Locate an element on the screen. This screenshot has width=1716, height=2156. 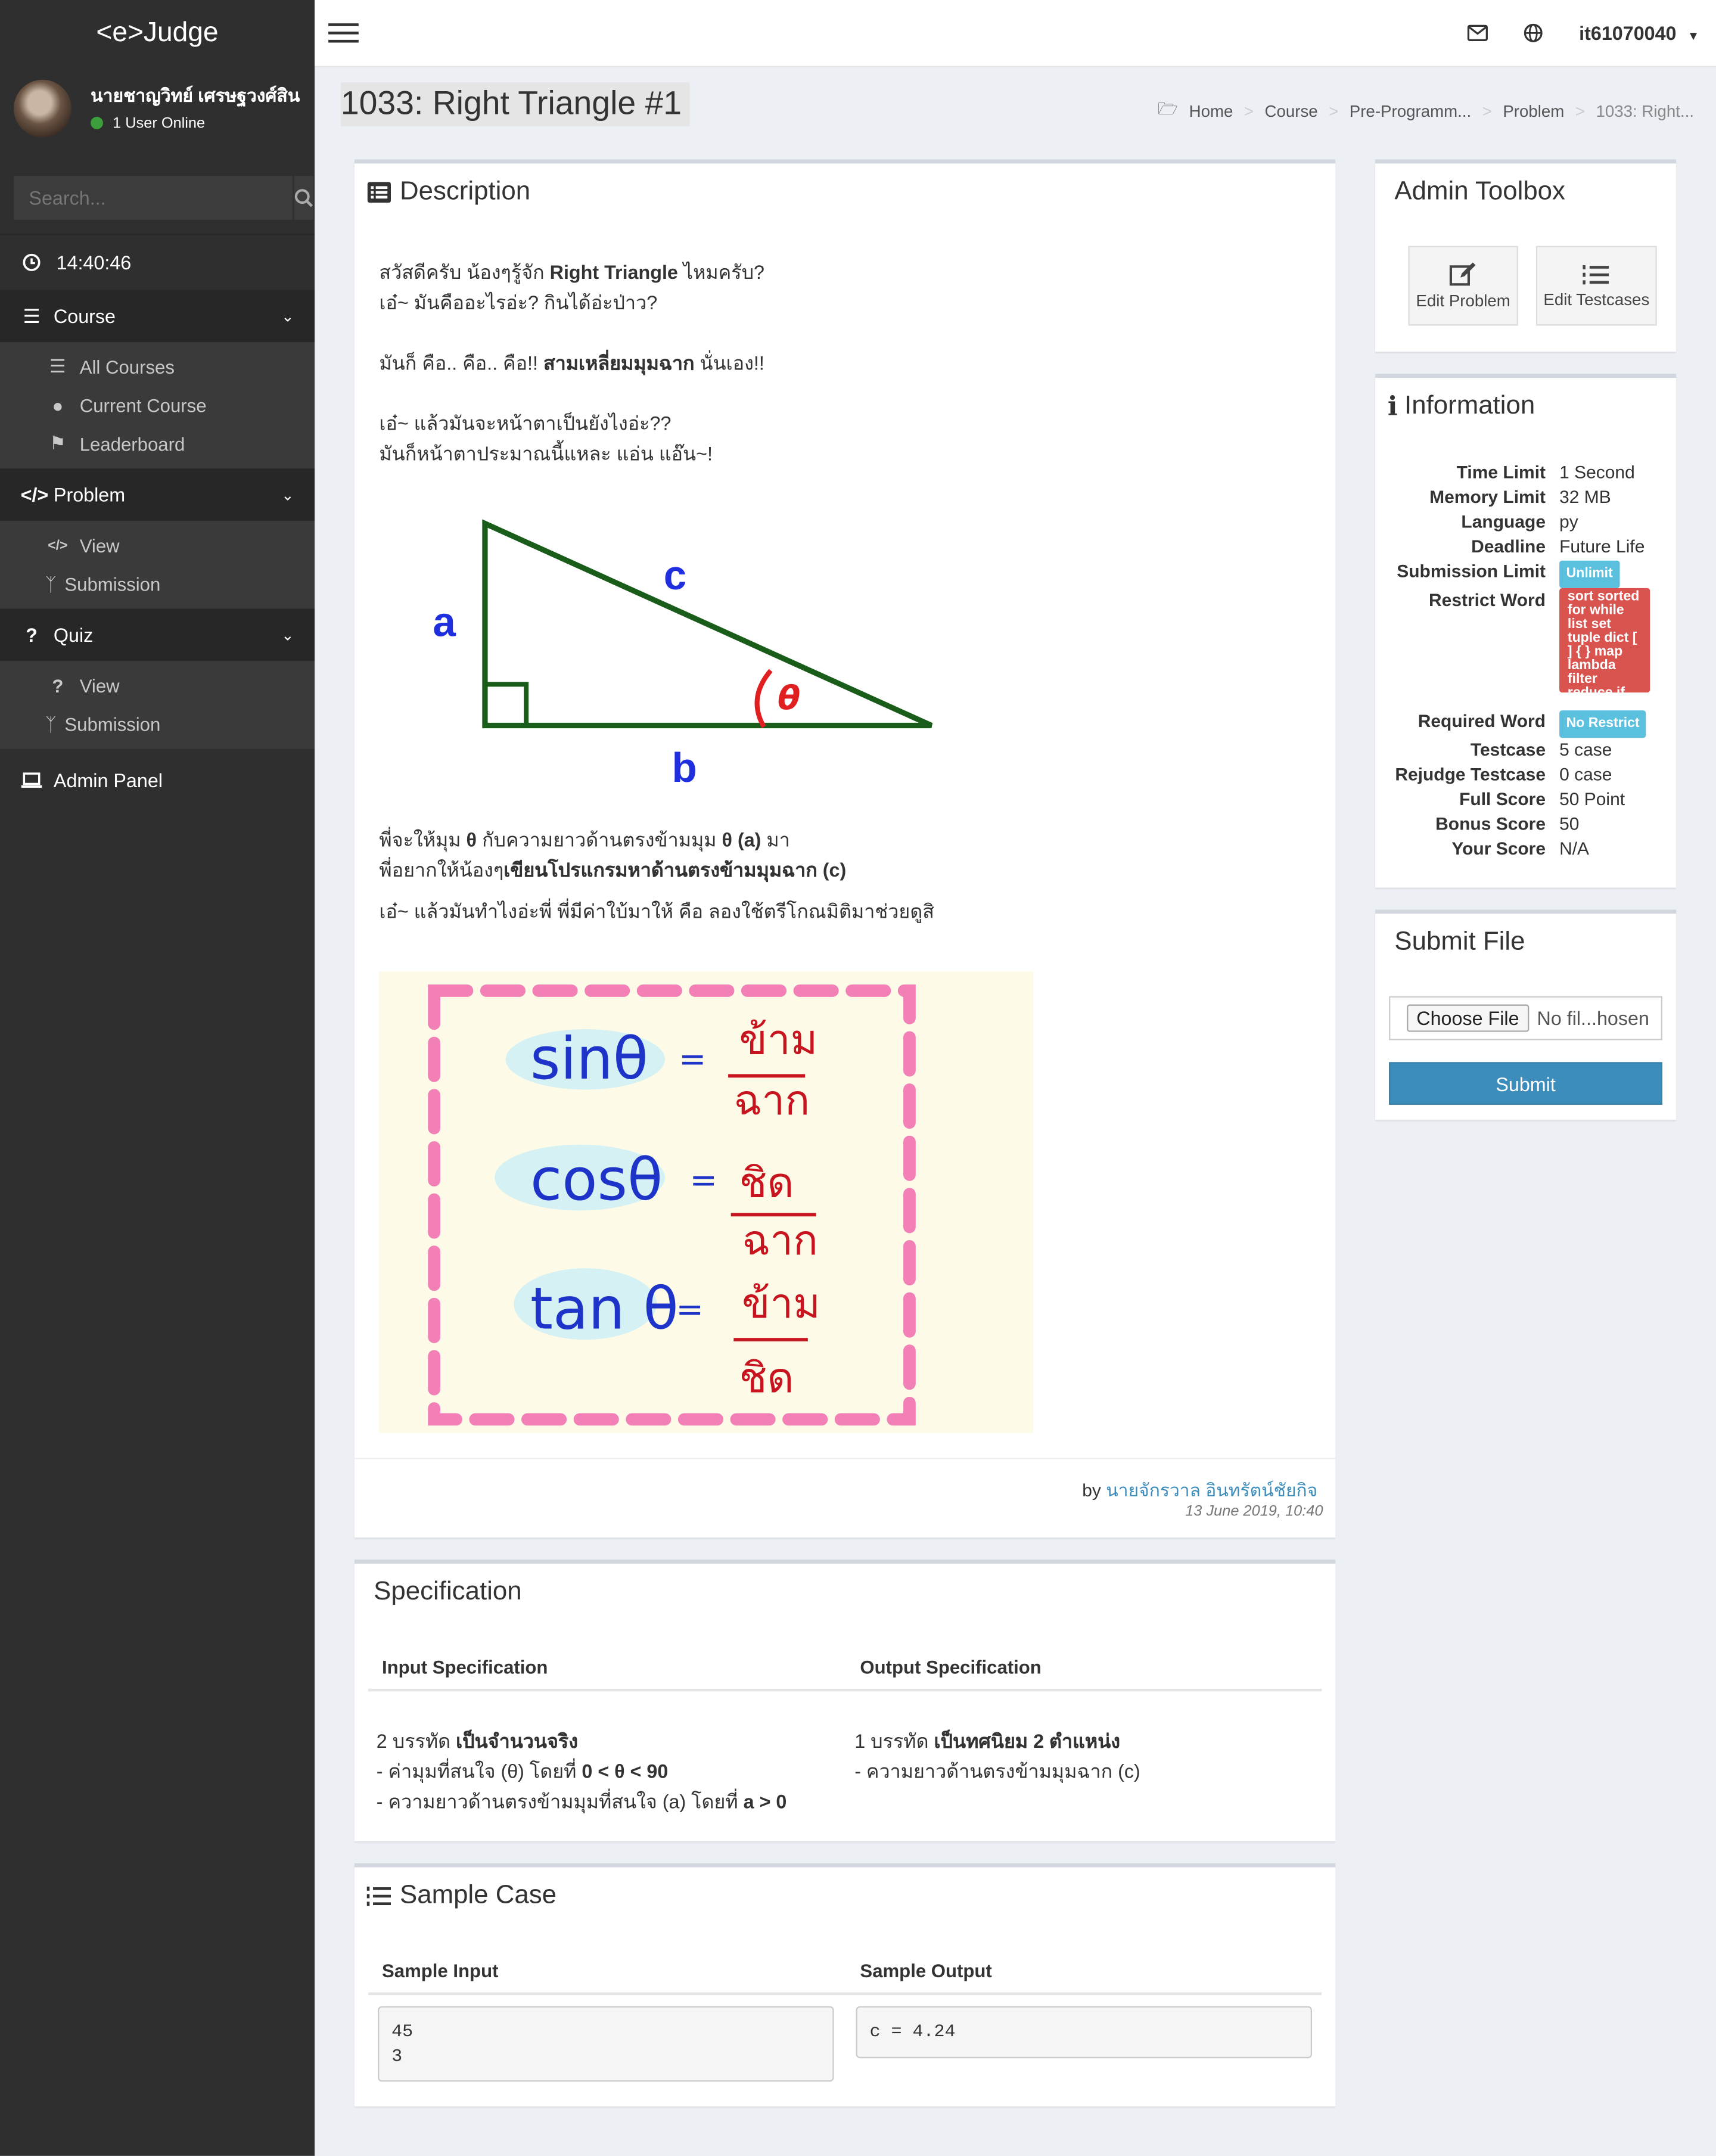
clock: 14:40:46 is located at coordinates (157, 261).